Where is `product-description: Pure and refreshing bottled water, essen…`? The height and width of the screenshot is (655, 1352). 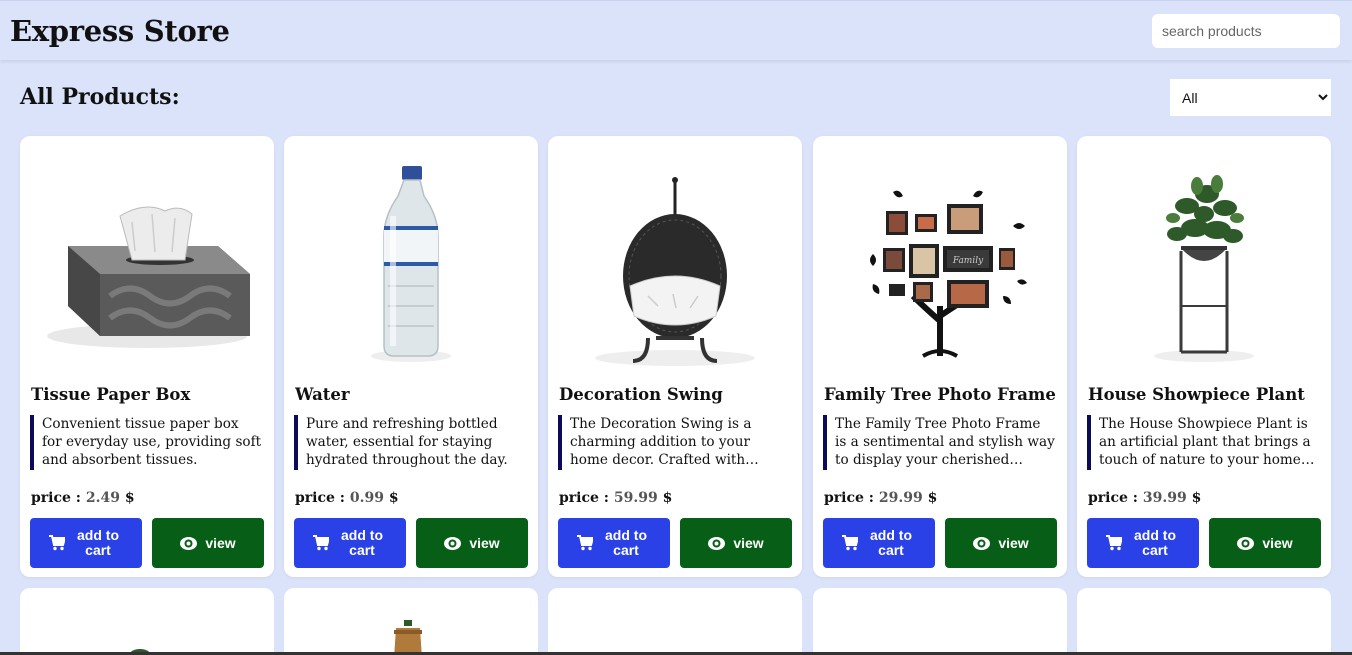 product-description: Pure and refreshing bottled water, essen… is located at coordinates (410, 442).